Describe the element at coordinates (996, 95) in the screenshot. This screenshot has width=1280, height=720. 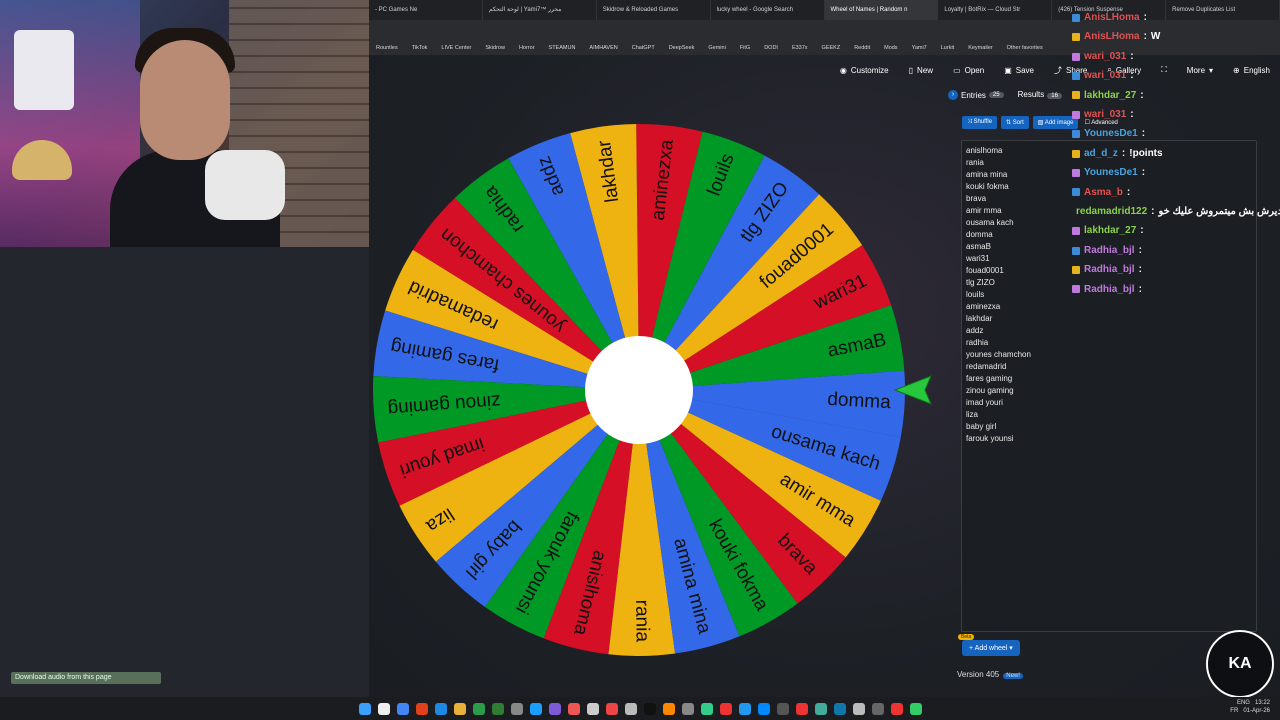
I see `entries-count-badge: 25` at that location.